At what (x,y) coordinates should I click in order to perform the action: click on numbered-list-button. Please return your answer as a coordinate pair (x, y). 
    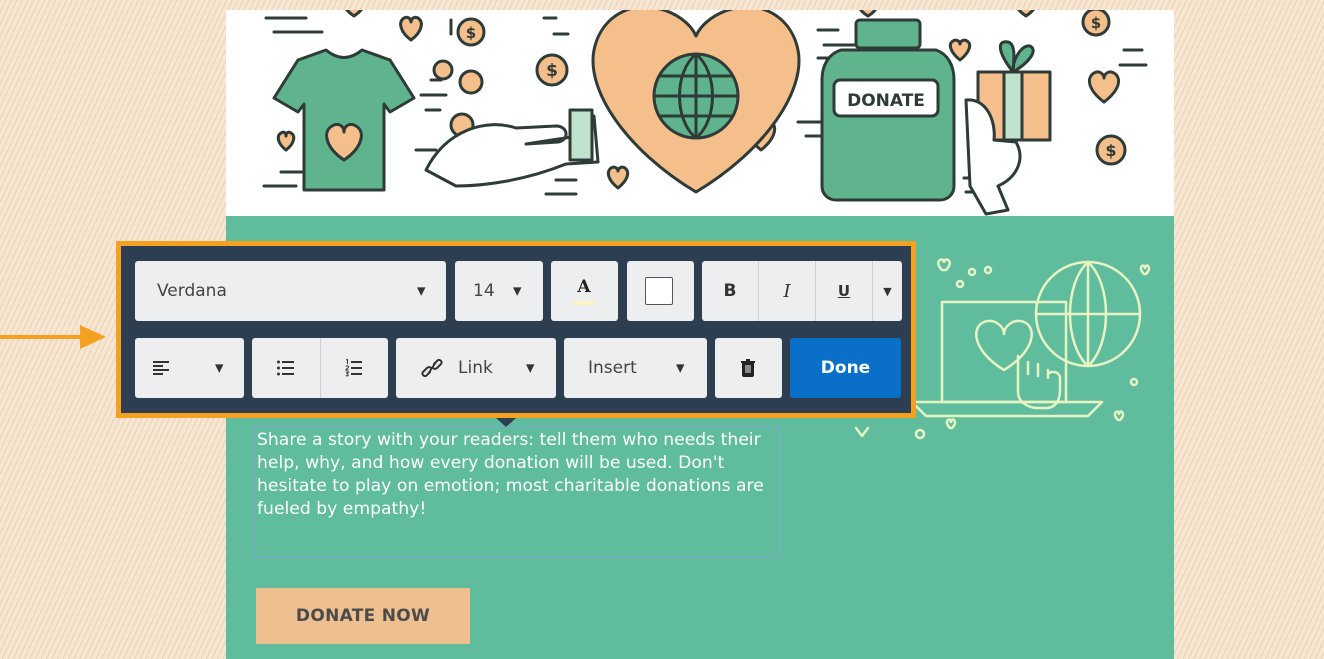
    Looking at the image, I should click on (354, 368).